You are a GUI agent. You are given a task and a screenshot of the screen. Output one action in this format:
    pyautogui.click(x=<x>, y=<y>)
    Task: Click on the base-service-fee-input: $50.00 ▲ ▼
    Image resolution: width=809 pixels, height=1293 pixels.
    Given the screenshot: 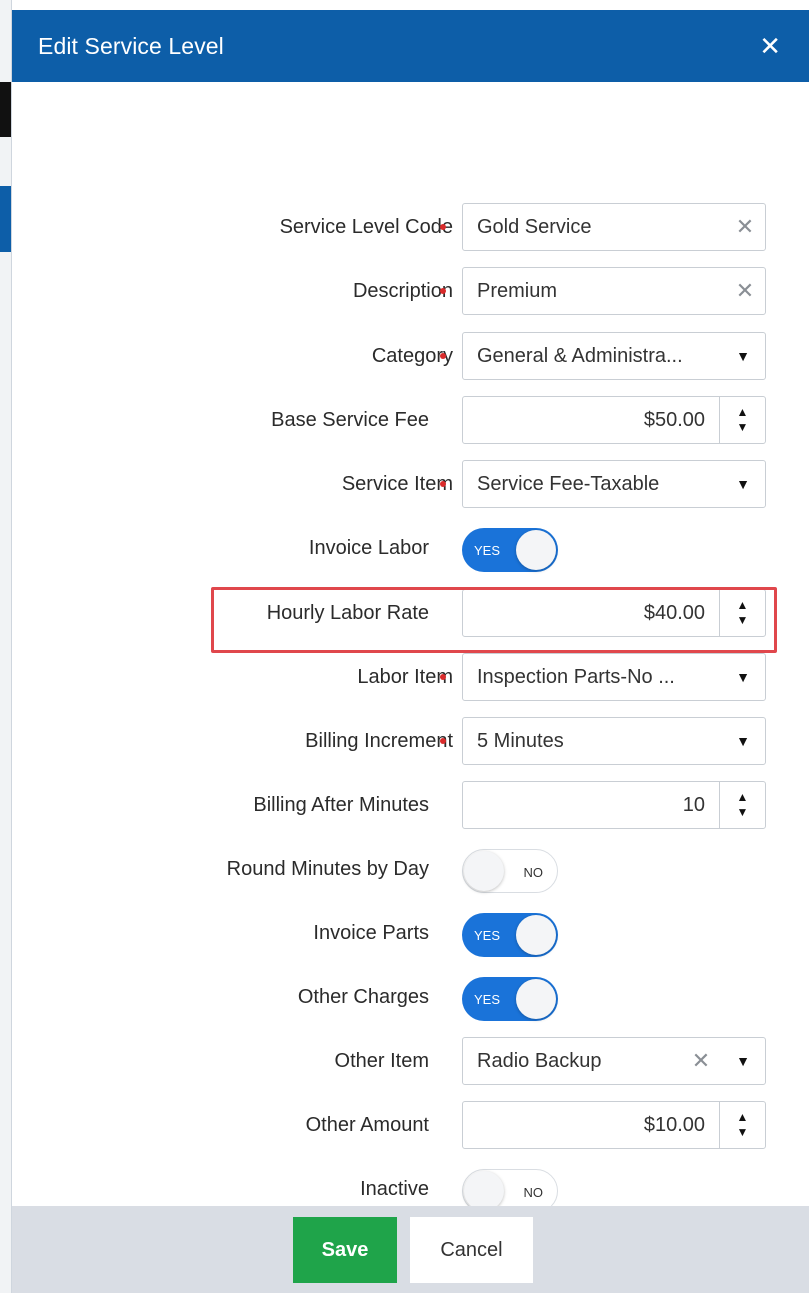 What is the action you would take?
    pyautogui.click(x=614, y=420)
    